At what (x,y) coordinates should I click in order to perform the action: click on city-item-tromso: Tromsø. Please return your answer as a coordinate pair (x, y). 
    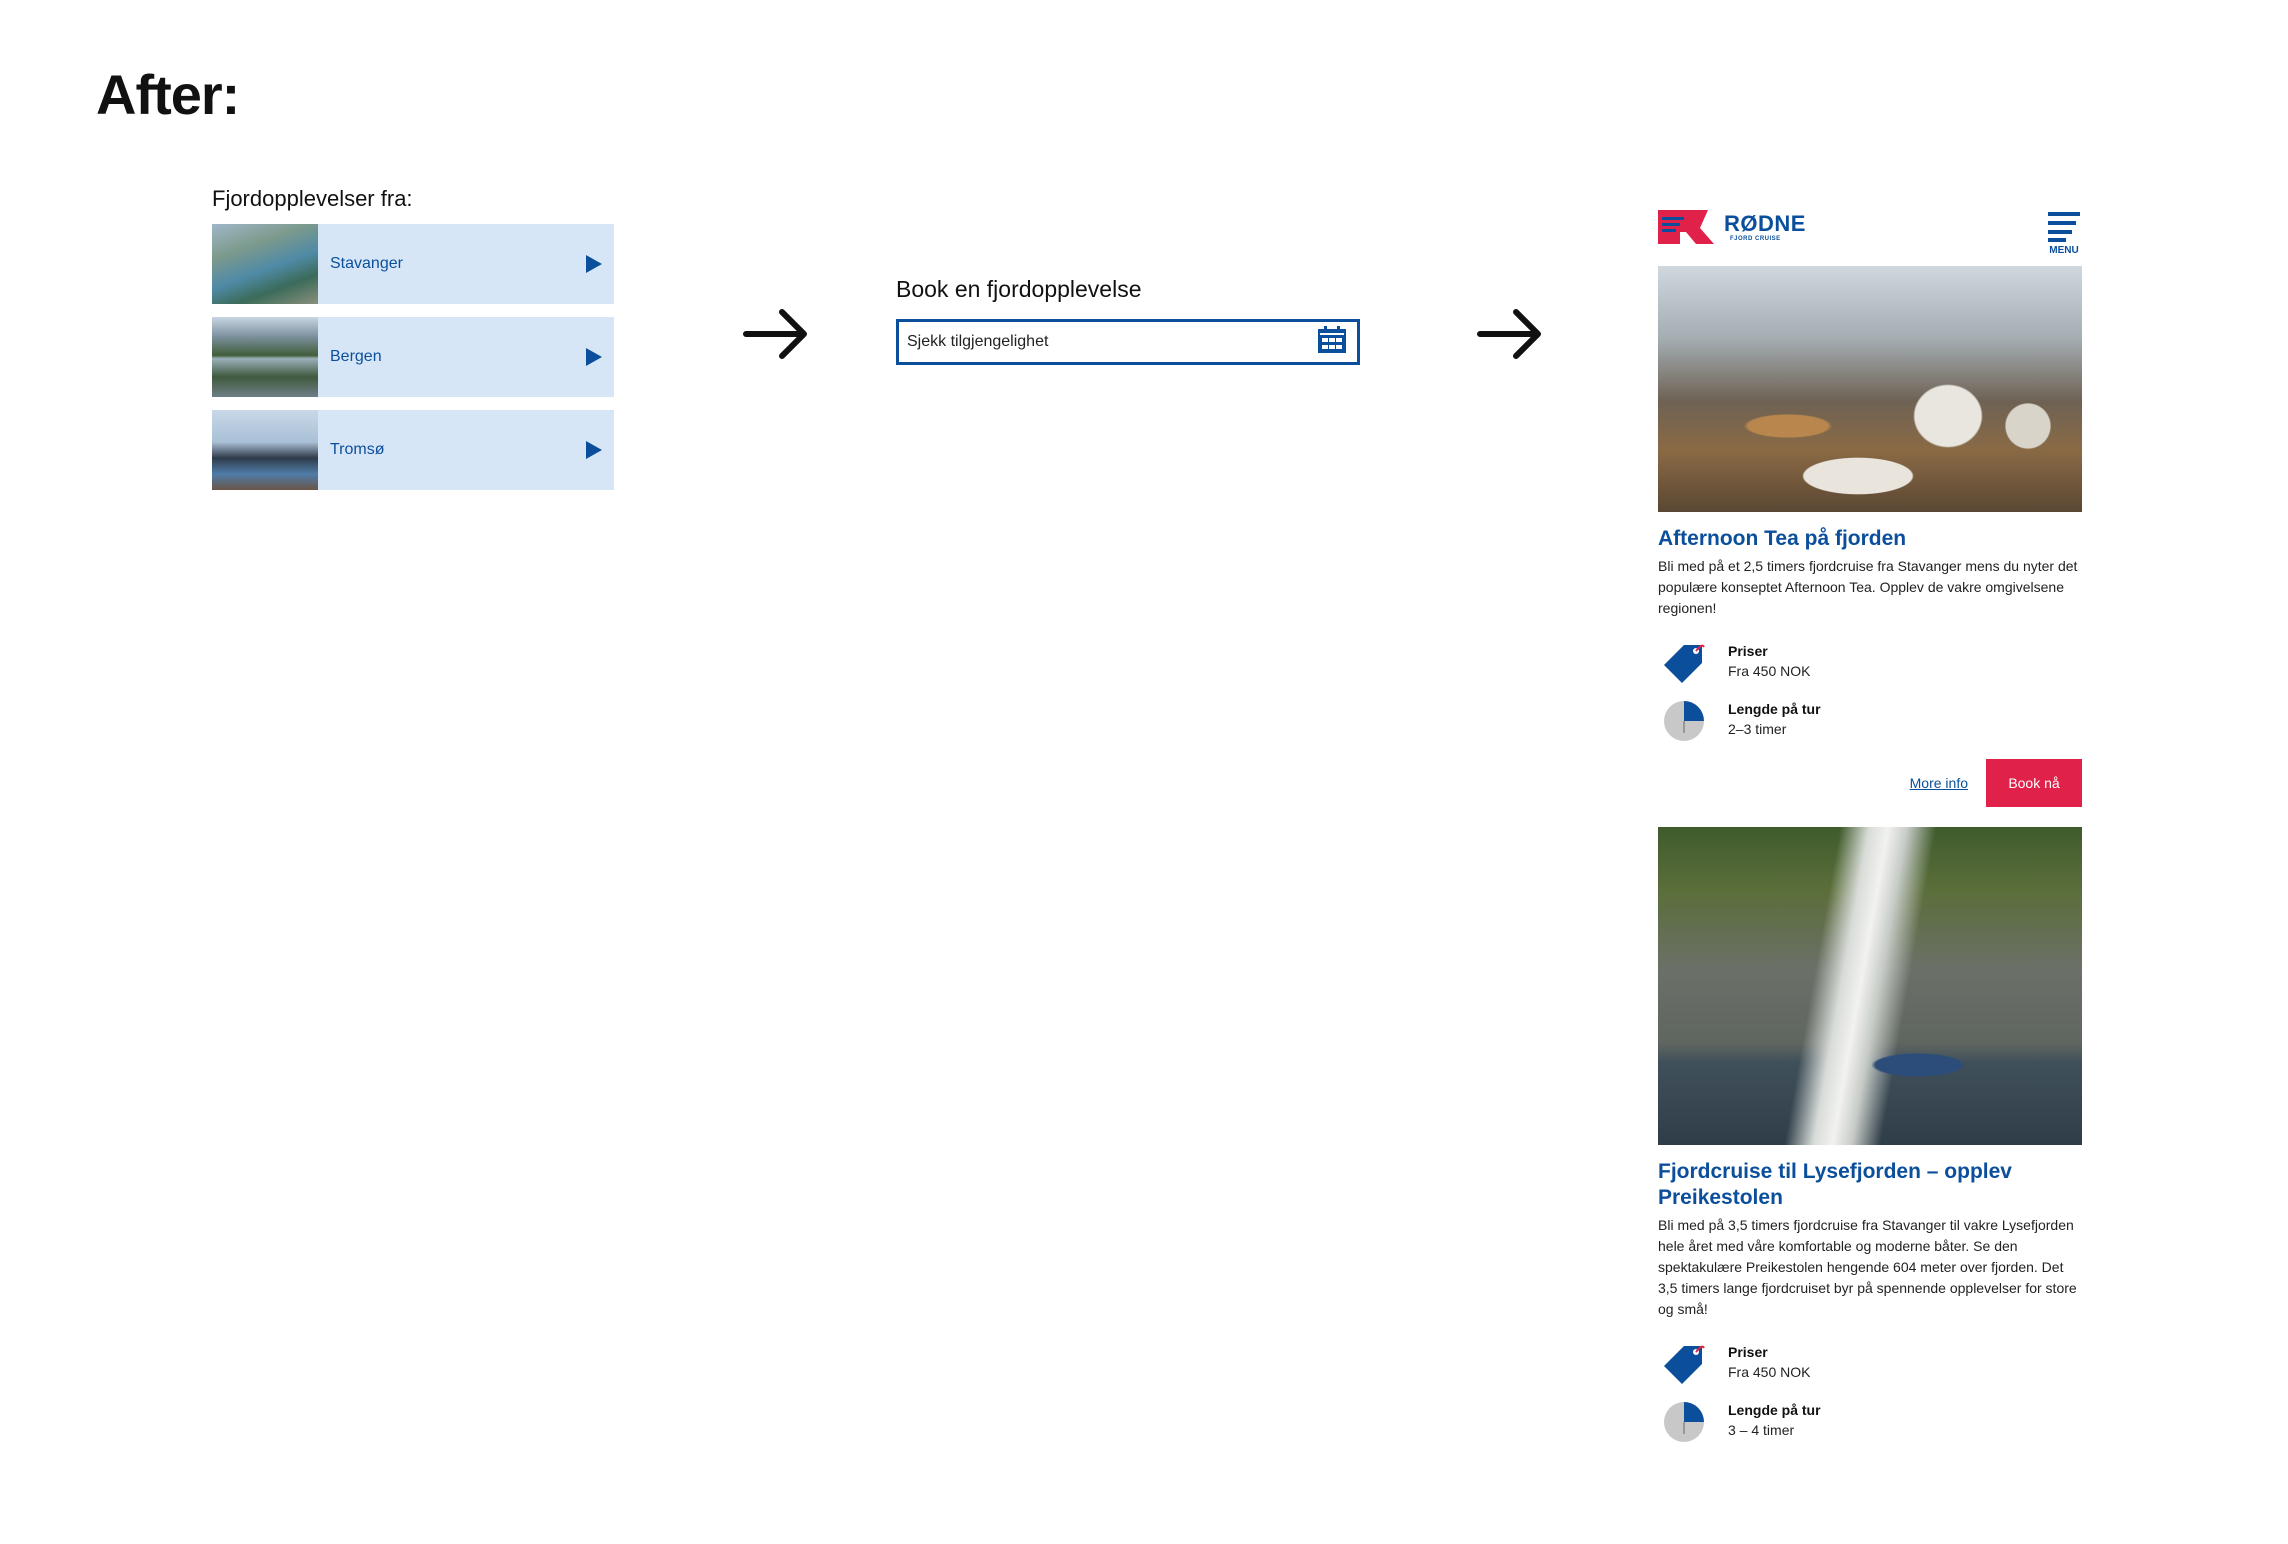
    Looking at the image, I should click on (413, 450).